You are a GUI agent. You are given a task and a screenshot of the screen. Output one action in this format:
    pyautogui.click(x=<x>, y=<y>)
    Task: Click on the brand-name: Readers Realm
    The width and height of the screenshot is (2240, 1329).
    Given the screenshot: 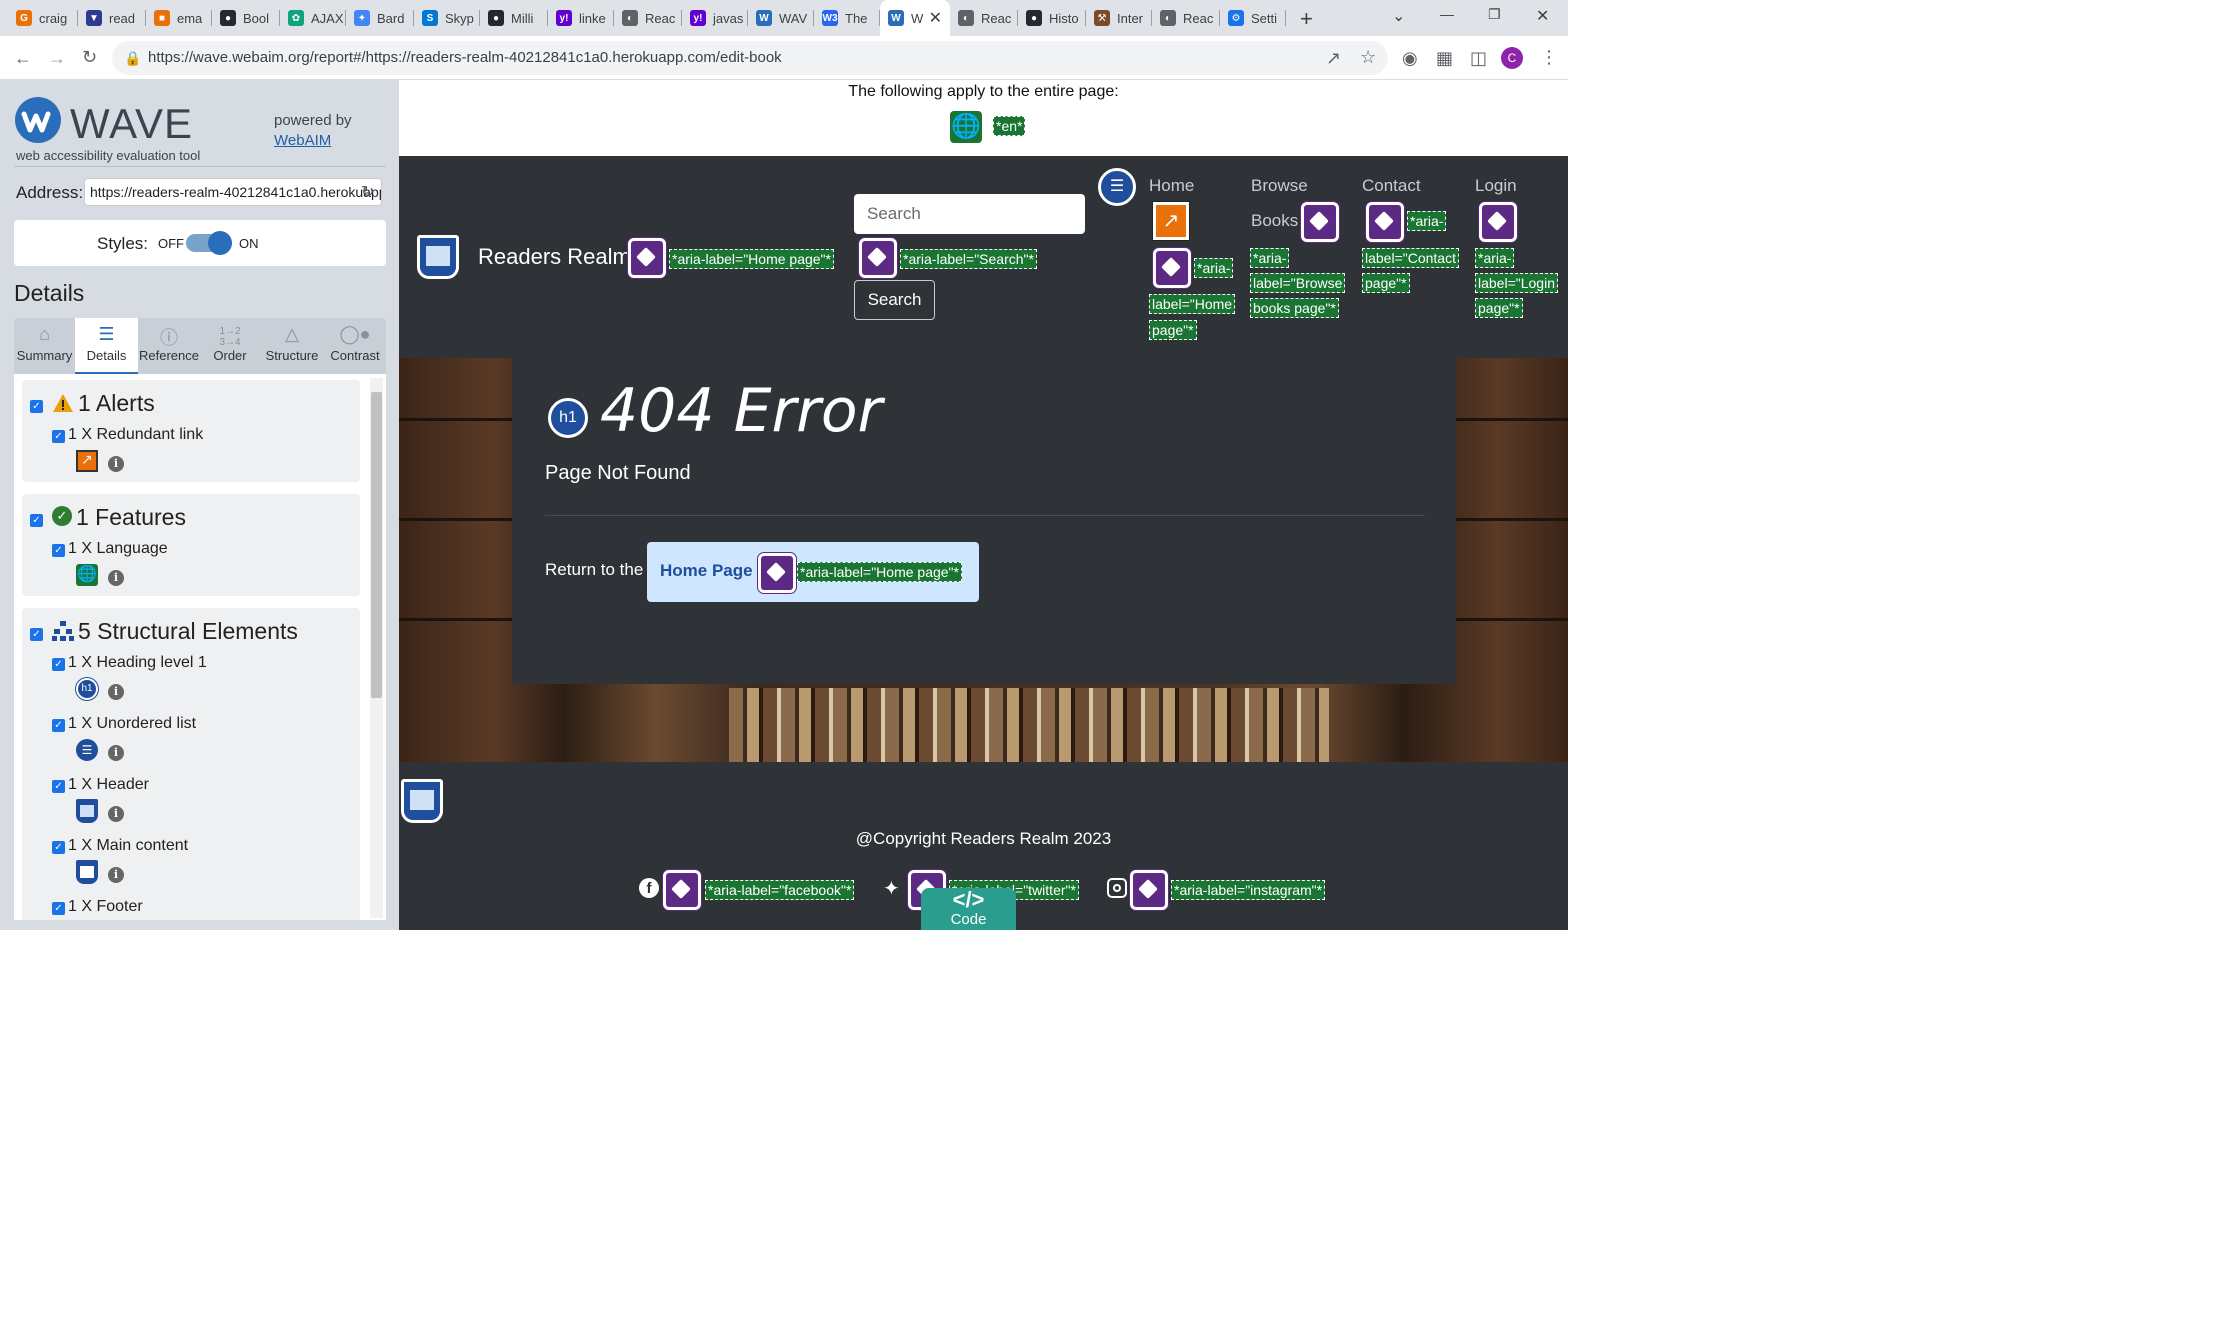 What is the action you would take?
    pyautogui.click(x=554, y=257)
    